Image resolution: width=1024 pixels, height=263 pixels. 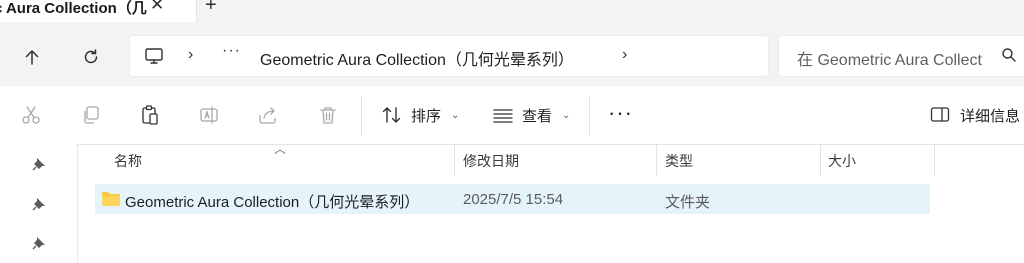 I want to click on sort-icon, so click(x=391, y=115).